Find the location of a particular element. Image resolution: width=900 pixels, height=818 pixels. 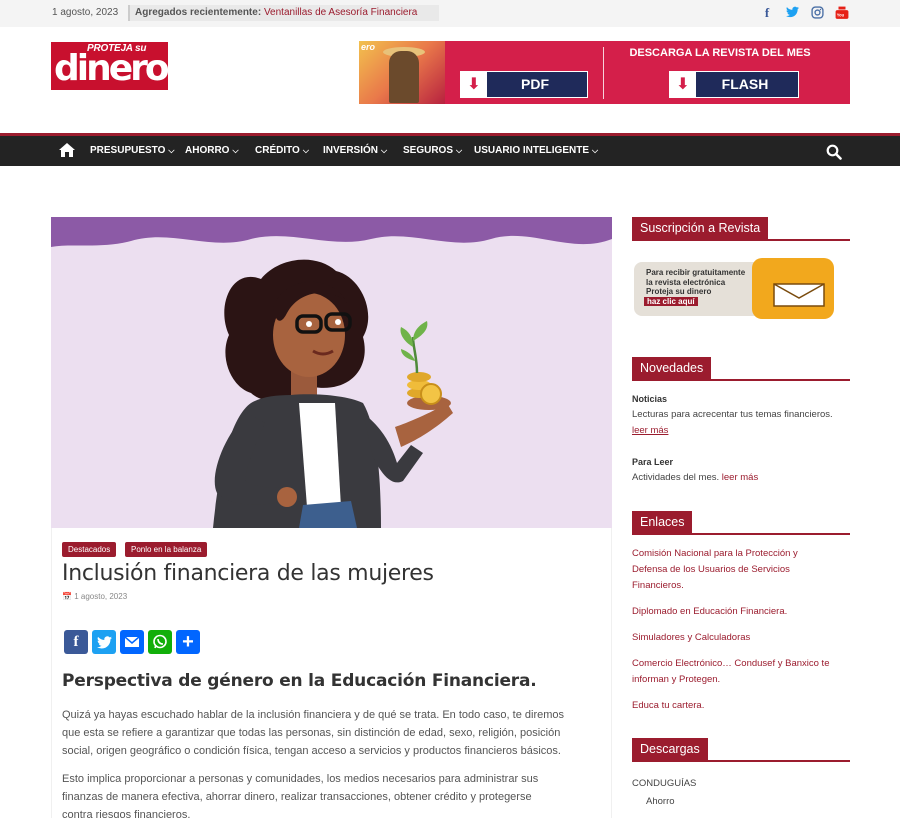

enlace-simuladores: Simuladores y Calculadoras is located at coordinates (738, 638).